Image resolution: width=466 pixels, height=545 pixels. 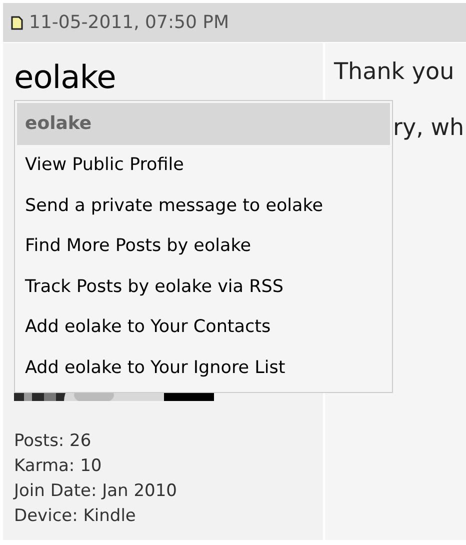 I want to click on menu-item: Send a private message to eolake, so click(x=203, y=206).